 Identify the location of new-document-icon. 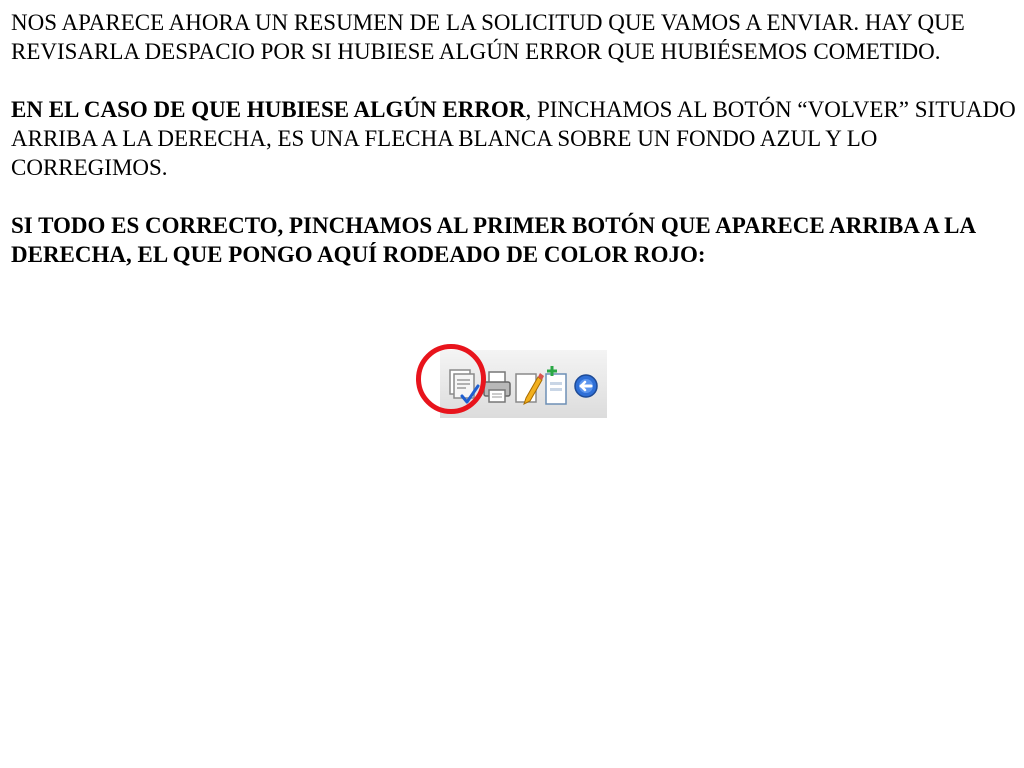
(557, 385).